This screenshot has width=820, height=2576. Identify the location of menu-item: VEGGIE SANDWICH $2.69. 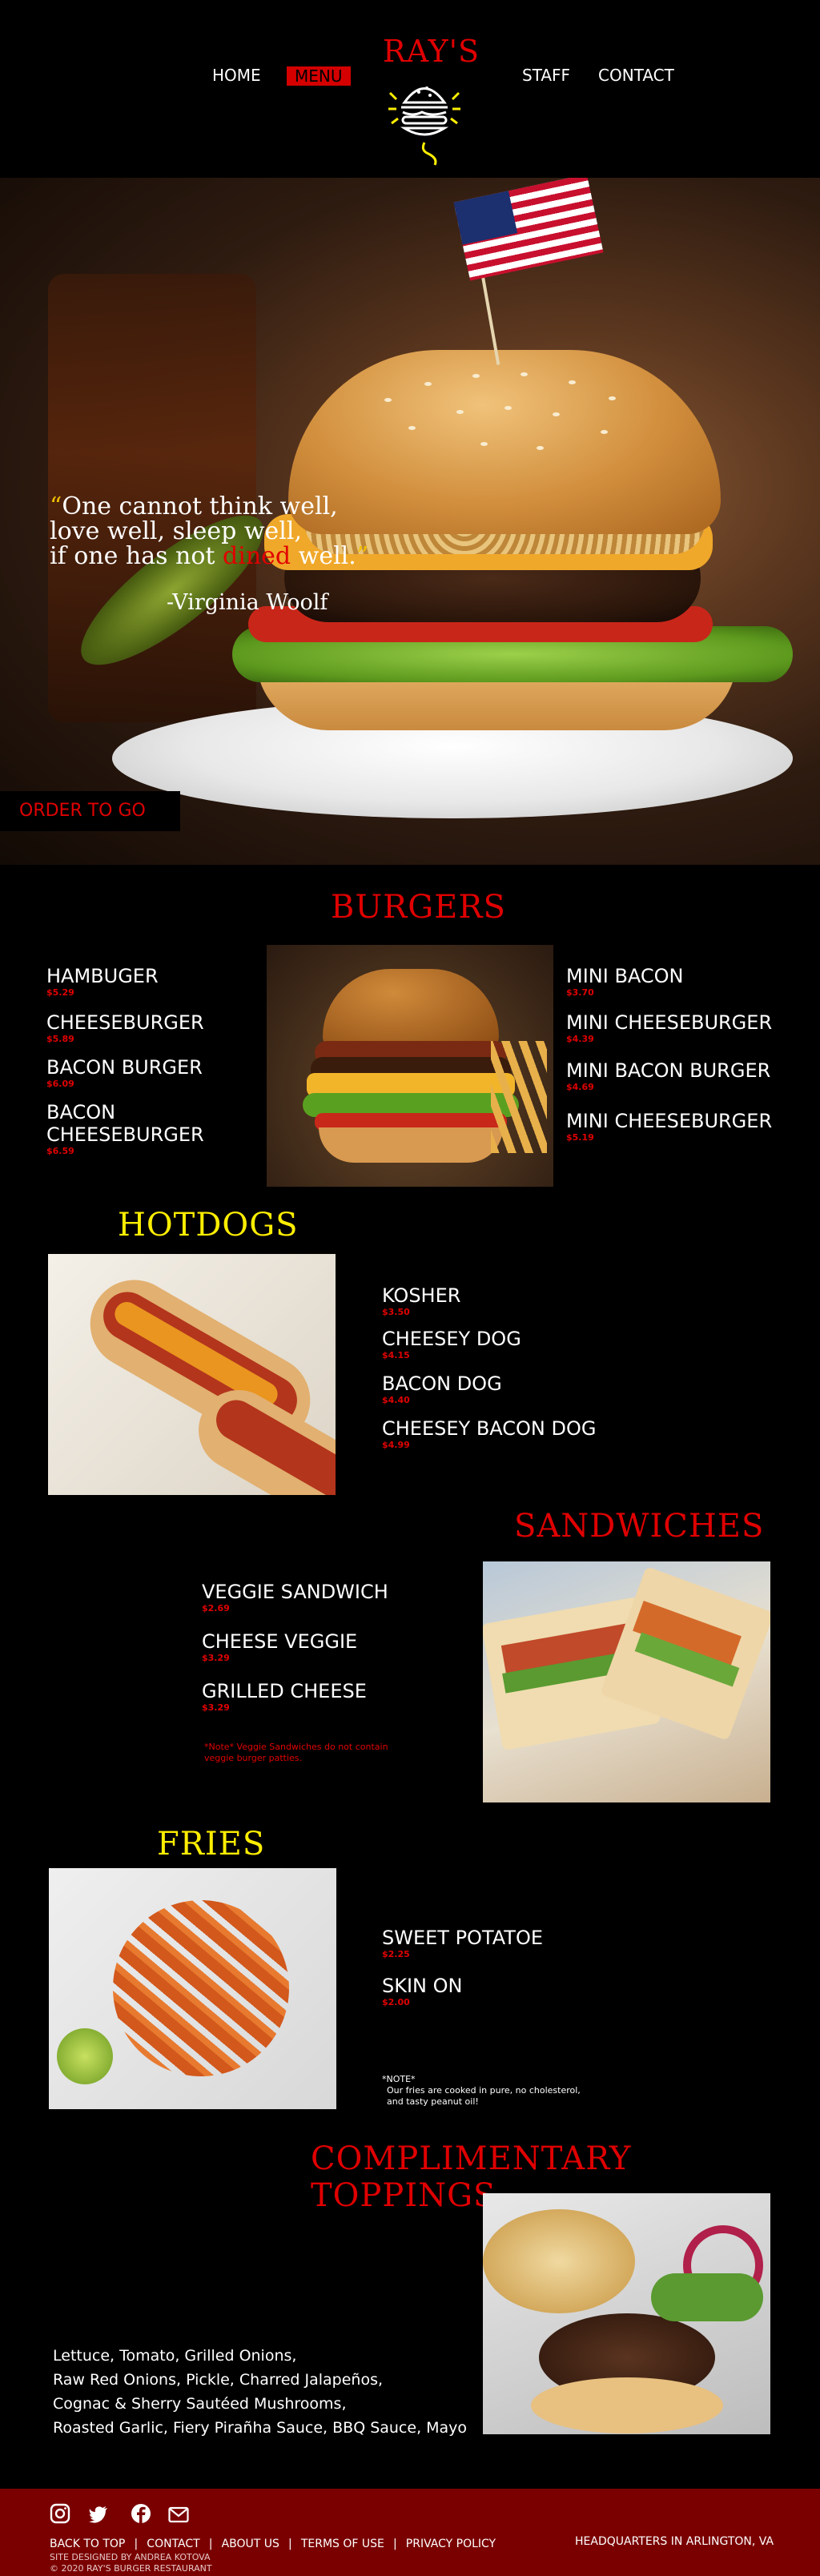
(322, 1605).